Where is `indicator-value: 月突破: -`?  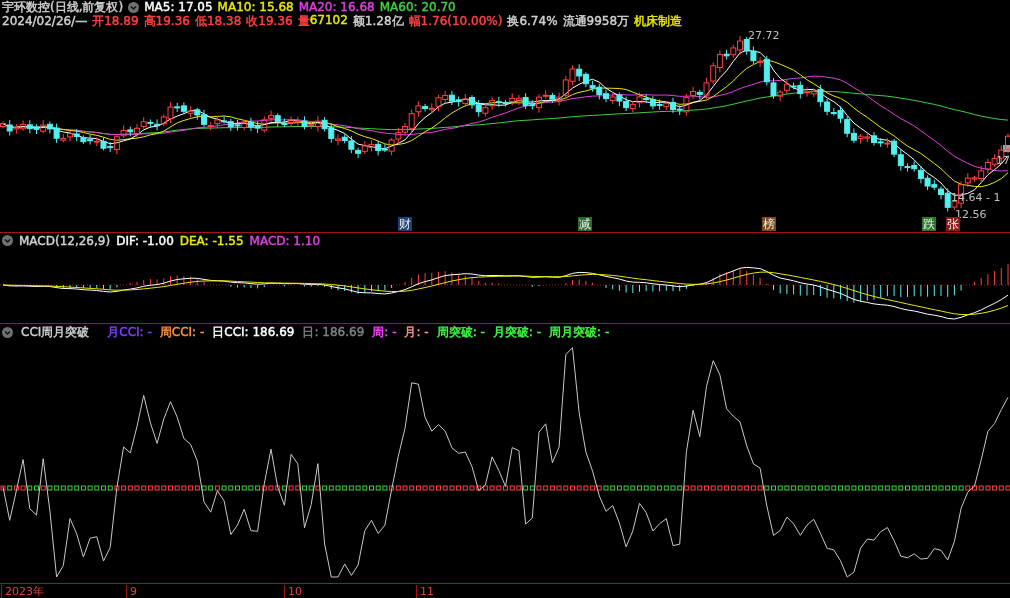
indicator-value: 月突破: - is located at coordinates (517, 332).